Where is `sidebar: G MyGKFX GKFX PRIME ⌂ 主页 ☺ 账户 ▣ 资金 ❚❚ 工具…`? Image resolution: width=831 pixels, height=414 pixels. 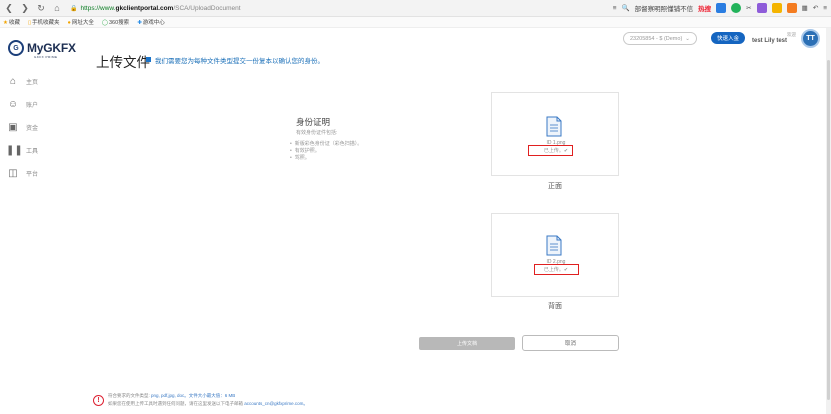
sidebar: G MyGKFX GKFX PRIME ⌂ 主页 ☺ 账户 ▣ 资金 ❚❚ 工具… is located at coordinates (41, 221).